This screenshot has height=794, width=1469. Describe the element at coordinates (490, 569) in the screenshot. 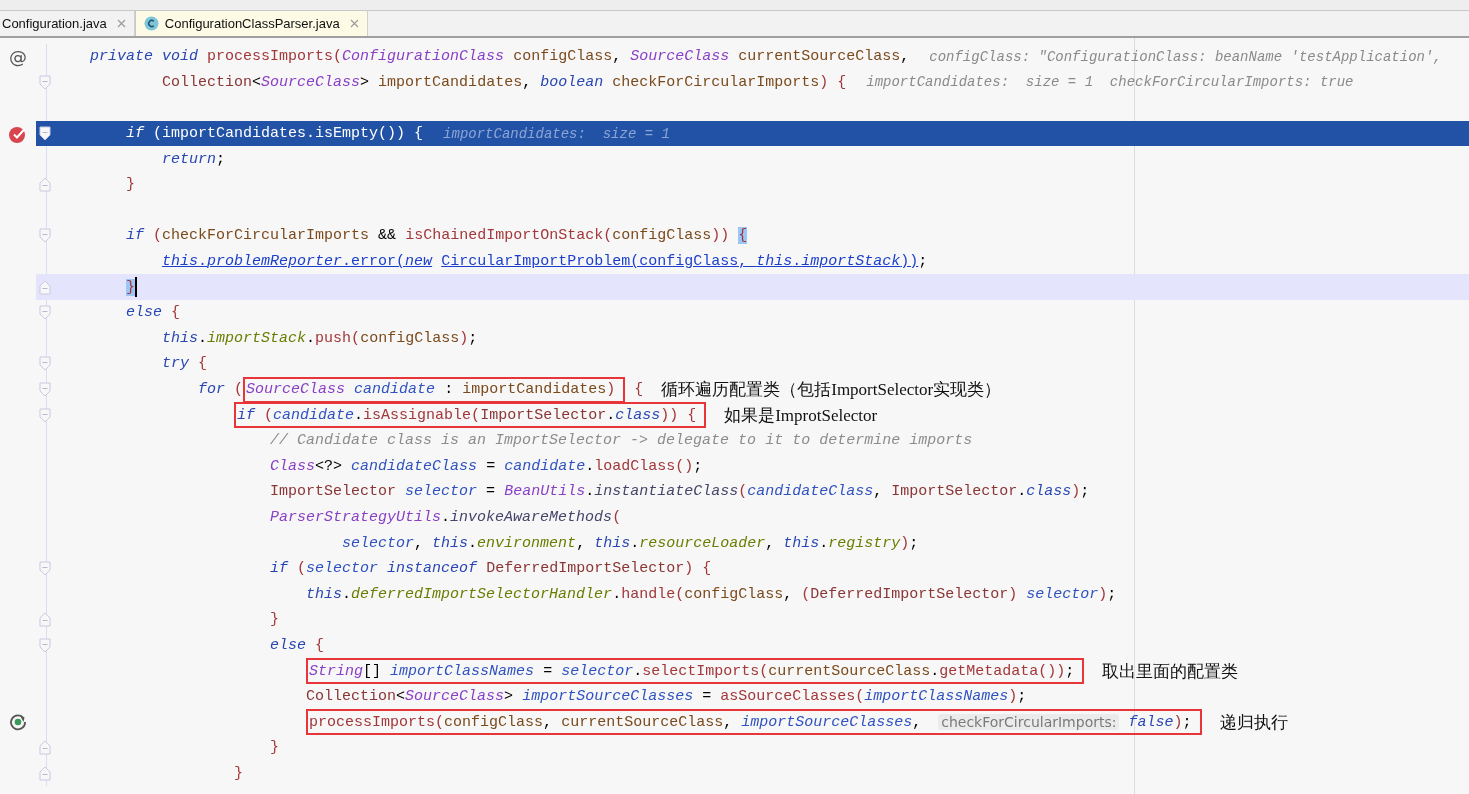

I see `code-text: if (selector instanceof DeferredImportSelector) {` at that location.